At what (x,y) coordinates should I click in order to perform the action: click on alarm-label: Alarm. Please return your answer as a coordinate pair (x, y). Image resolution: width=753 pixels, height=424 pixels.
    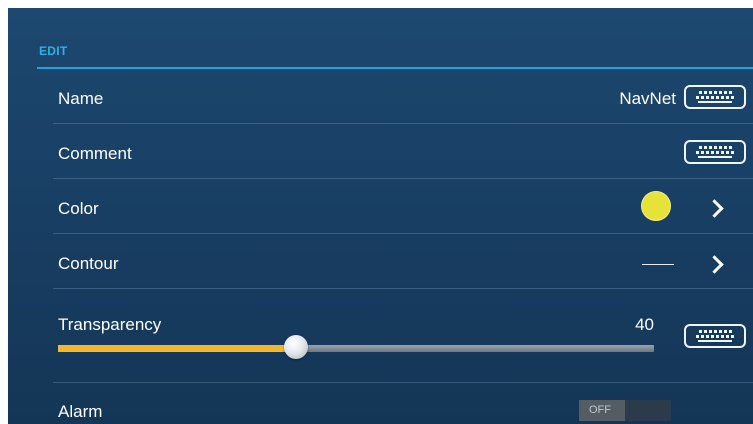
    Looking at the image, I should click on (80, 411).